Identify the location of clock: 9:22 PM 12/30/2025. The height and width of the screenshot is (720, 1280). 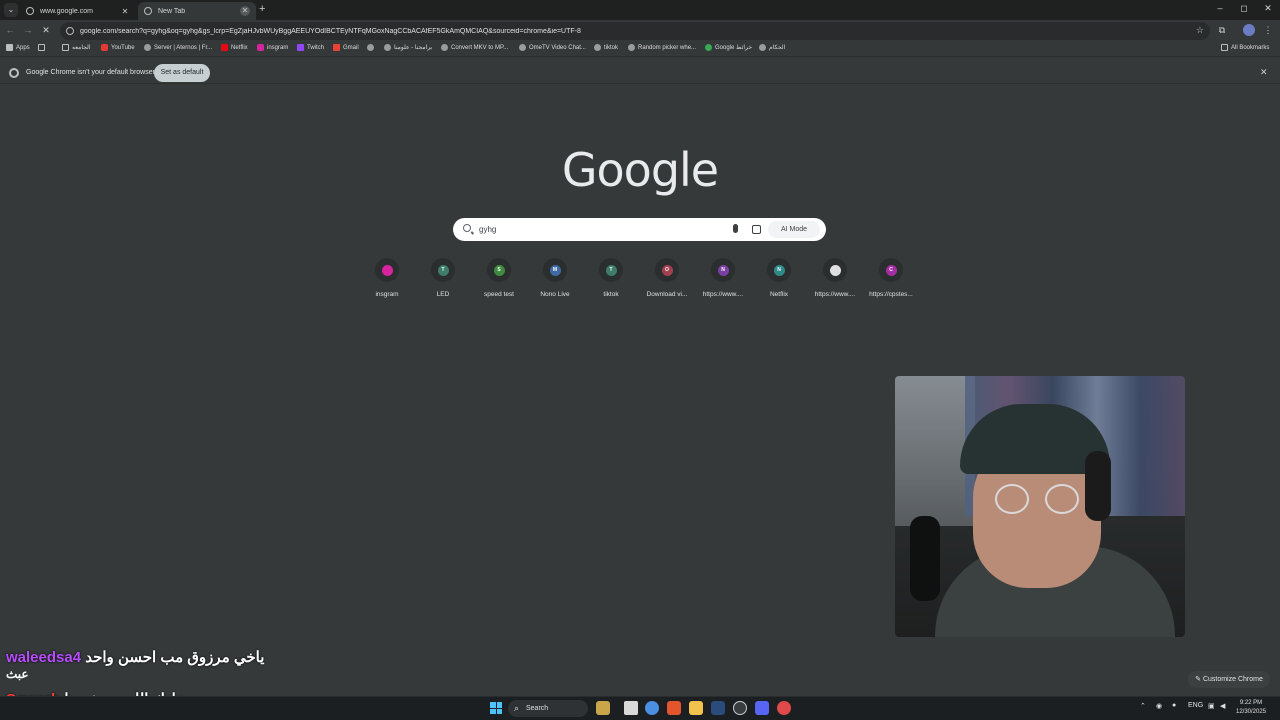
(1251, 708).